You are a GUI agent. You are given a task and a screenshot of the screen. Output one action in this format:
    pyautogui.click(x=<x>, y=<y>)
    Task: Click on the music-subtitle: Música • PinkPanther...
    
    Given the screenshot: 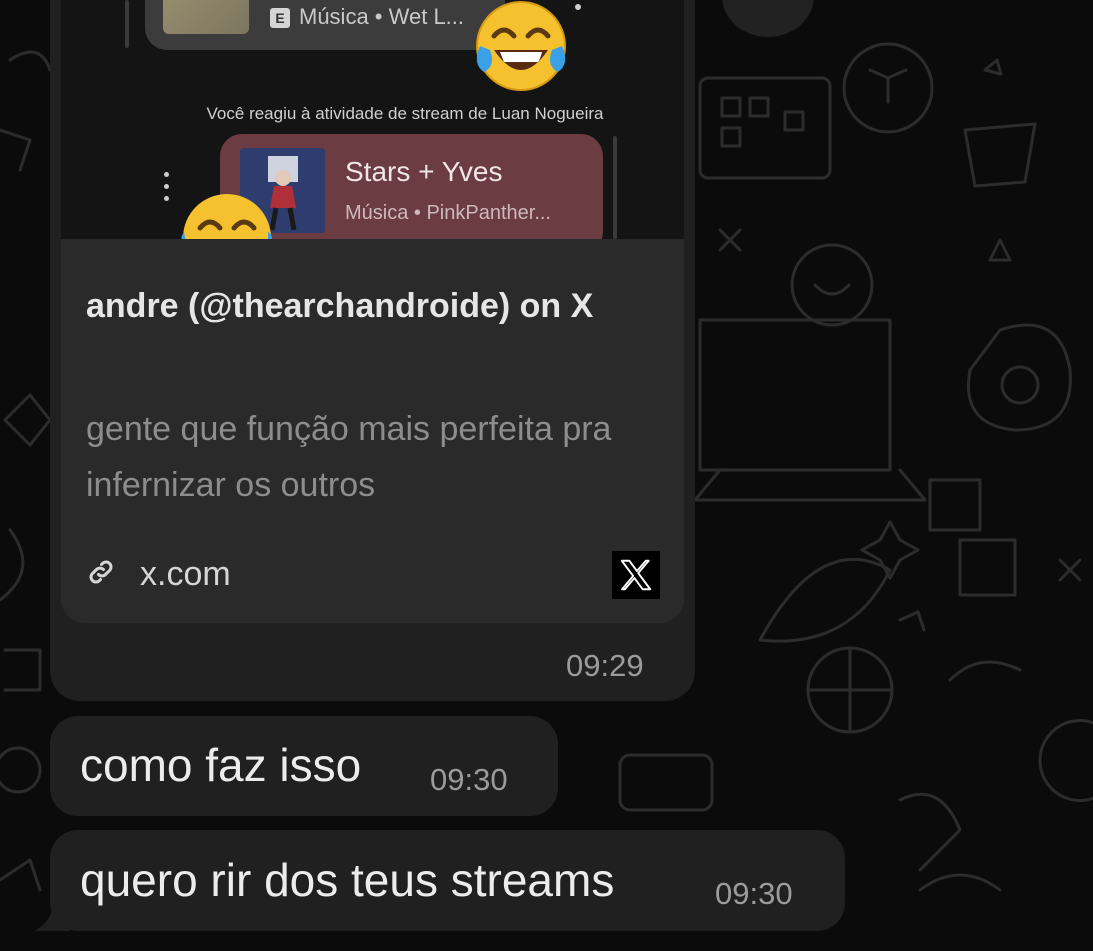 What is the action you would take?
    pyautogui.click(x=448, y=213)
    